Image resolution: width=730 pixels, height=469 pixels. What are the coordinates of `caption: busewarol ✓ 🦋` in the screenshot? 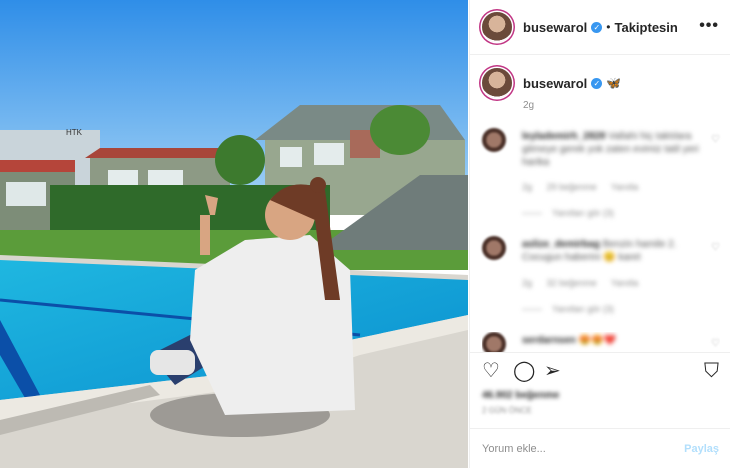 It's located at (551, 83).